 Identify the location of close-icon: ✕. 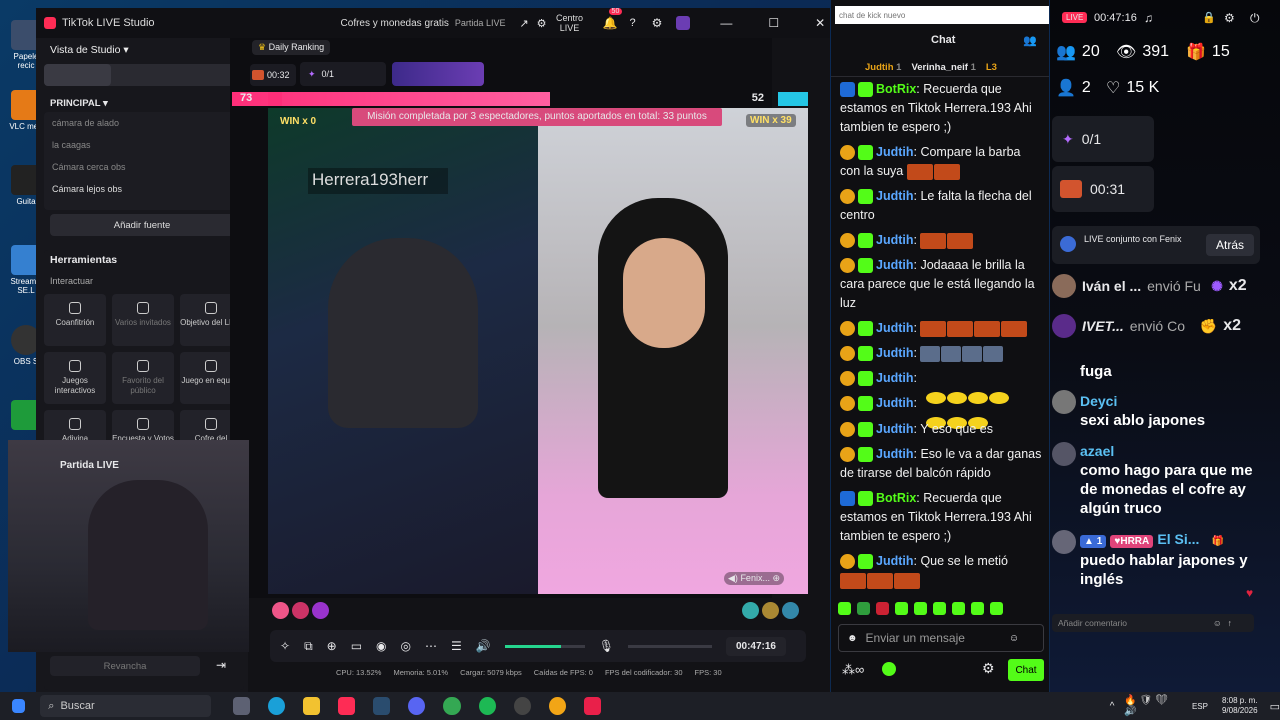
(820, 23).